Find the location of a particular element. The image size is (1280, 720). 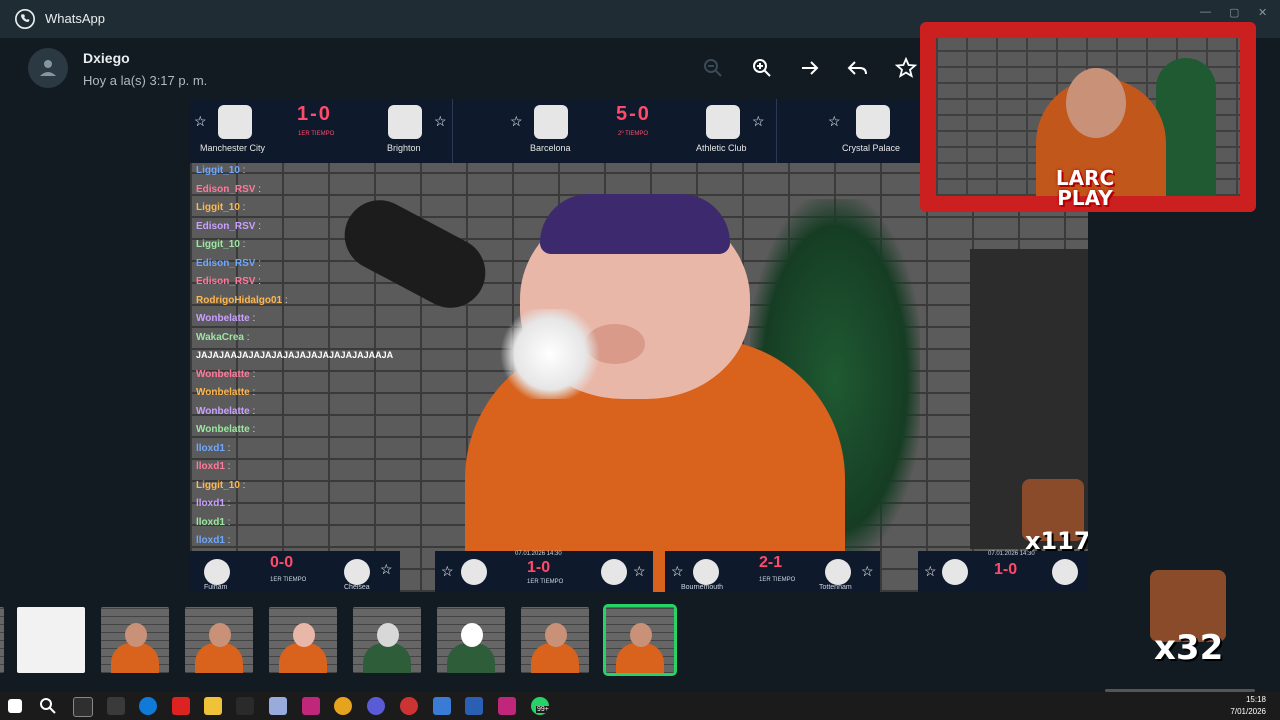

chat-message: WakaCrea : is located at coordinates (223, 337).